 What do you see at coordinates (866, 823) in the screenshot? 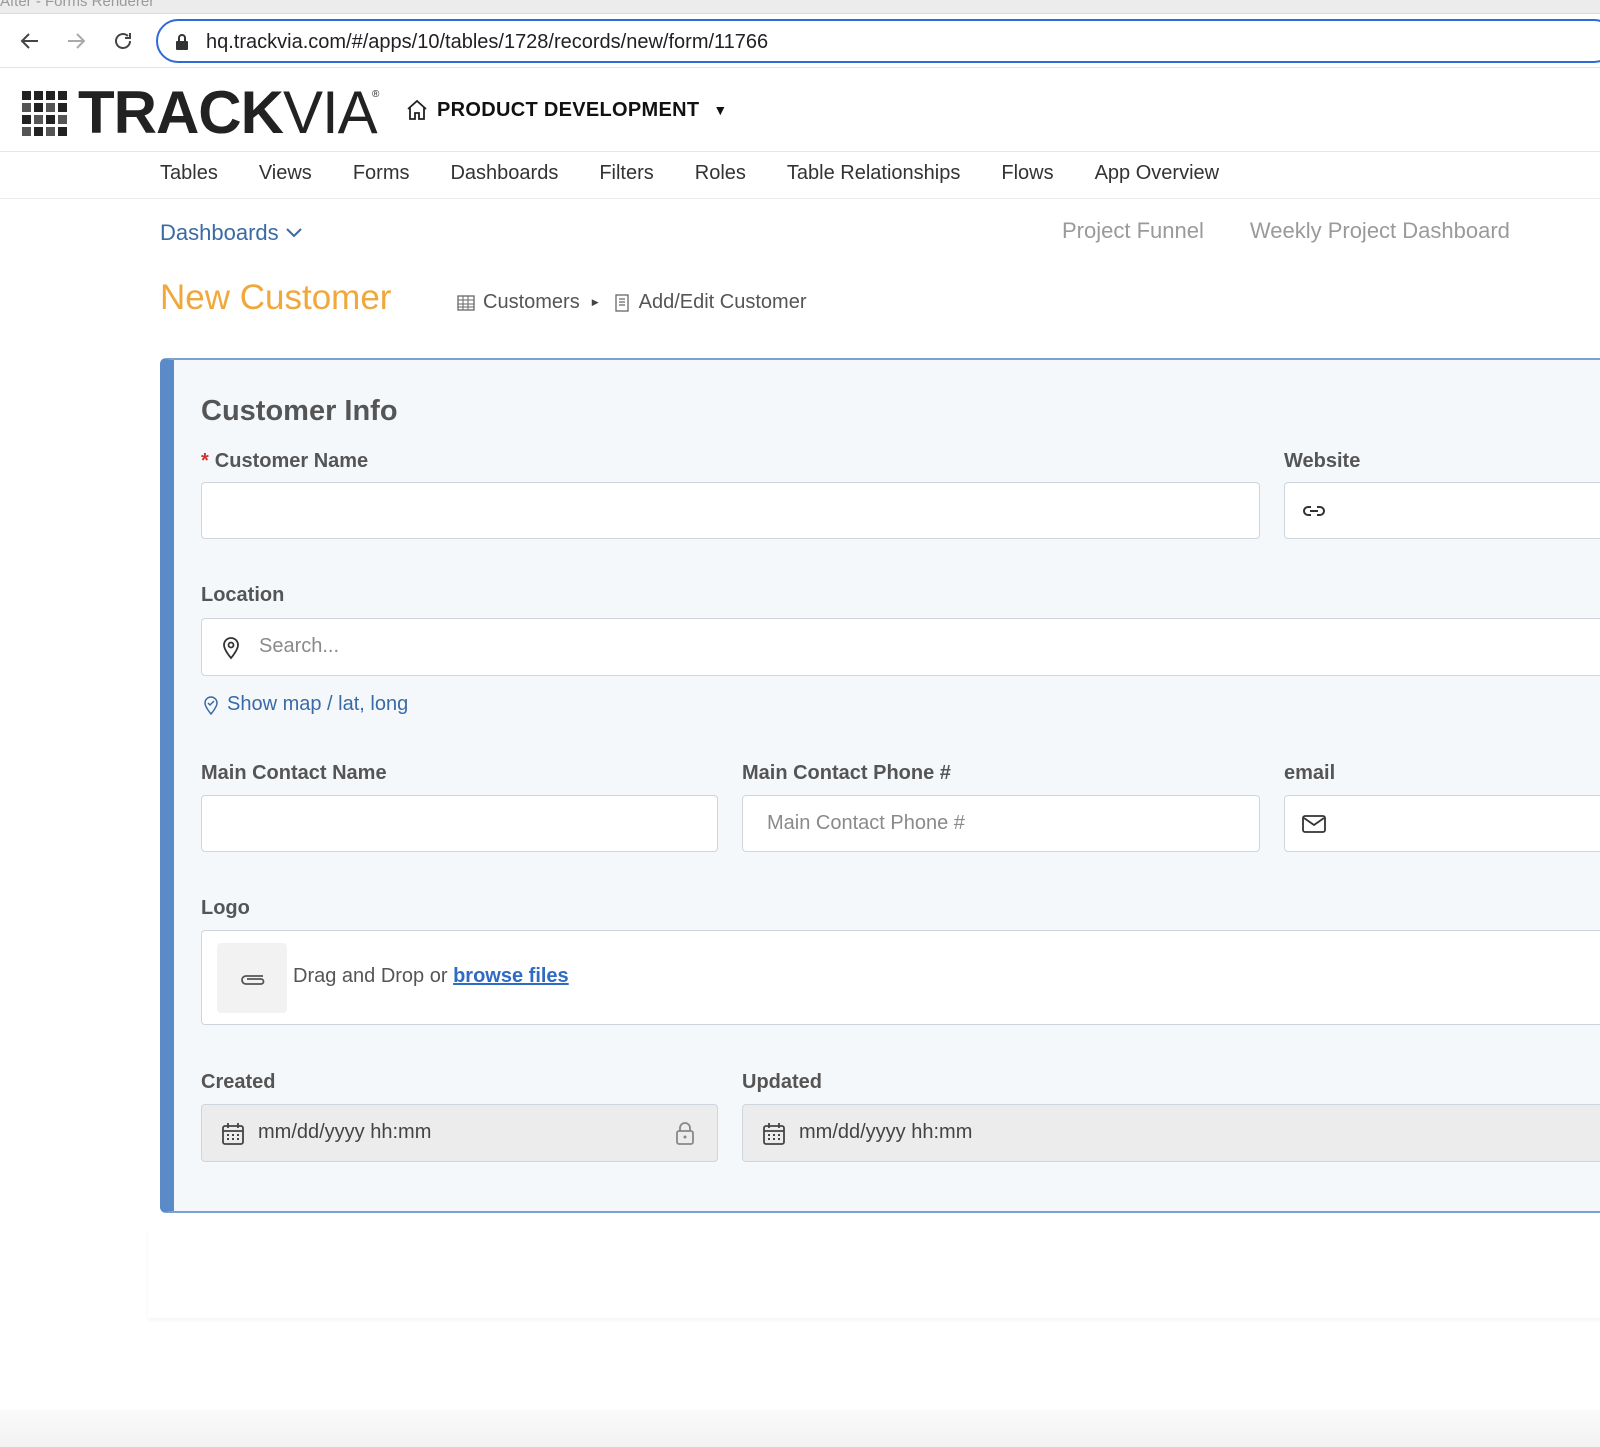
I see `main-contact-phone-placeholder: Main Contact Phone #` at bounding box center [866, 823].